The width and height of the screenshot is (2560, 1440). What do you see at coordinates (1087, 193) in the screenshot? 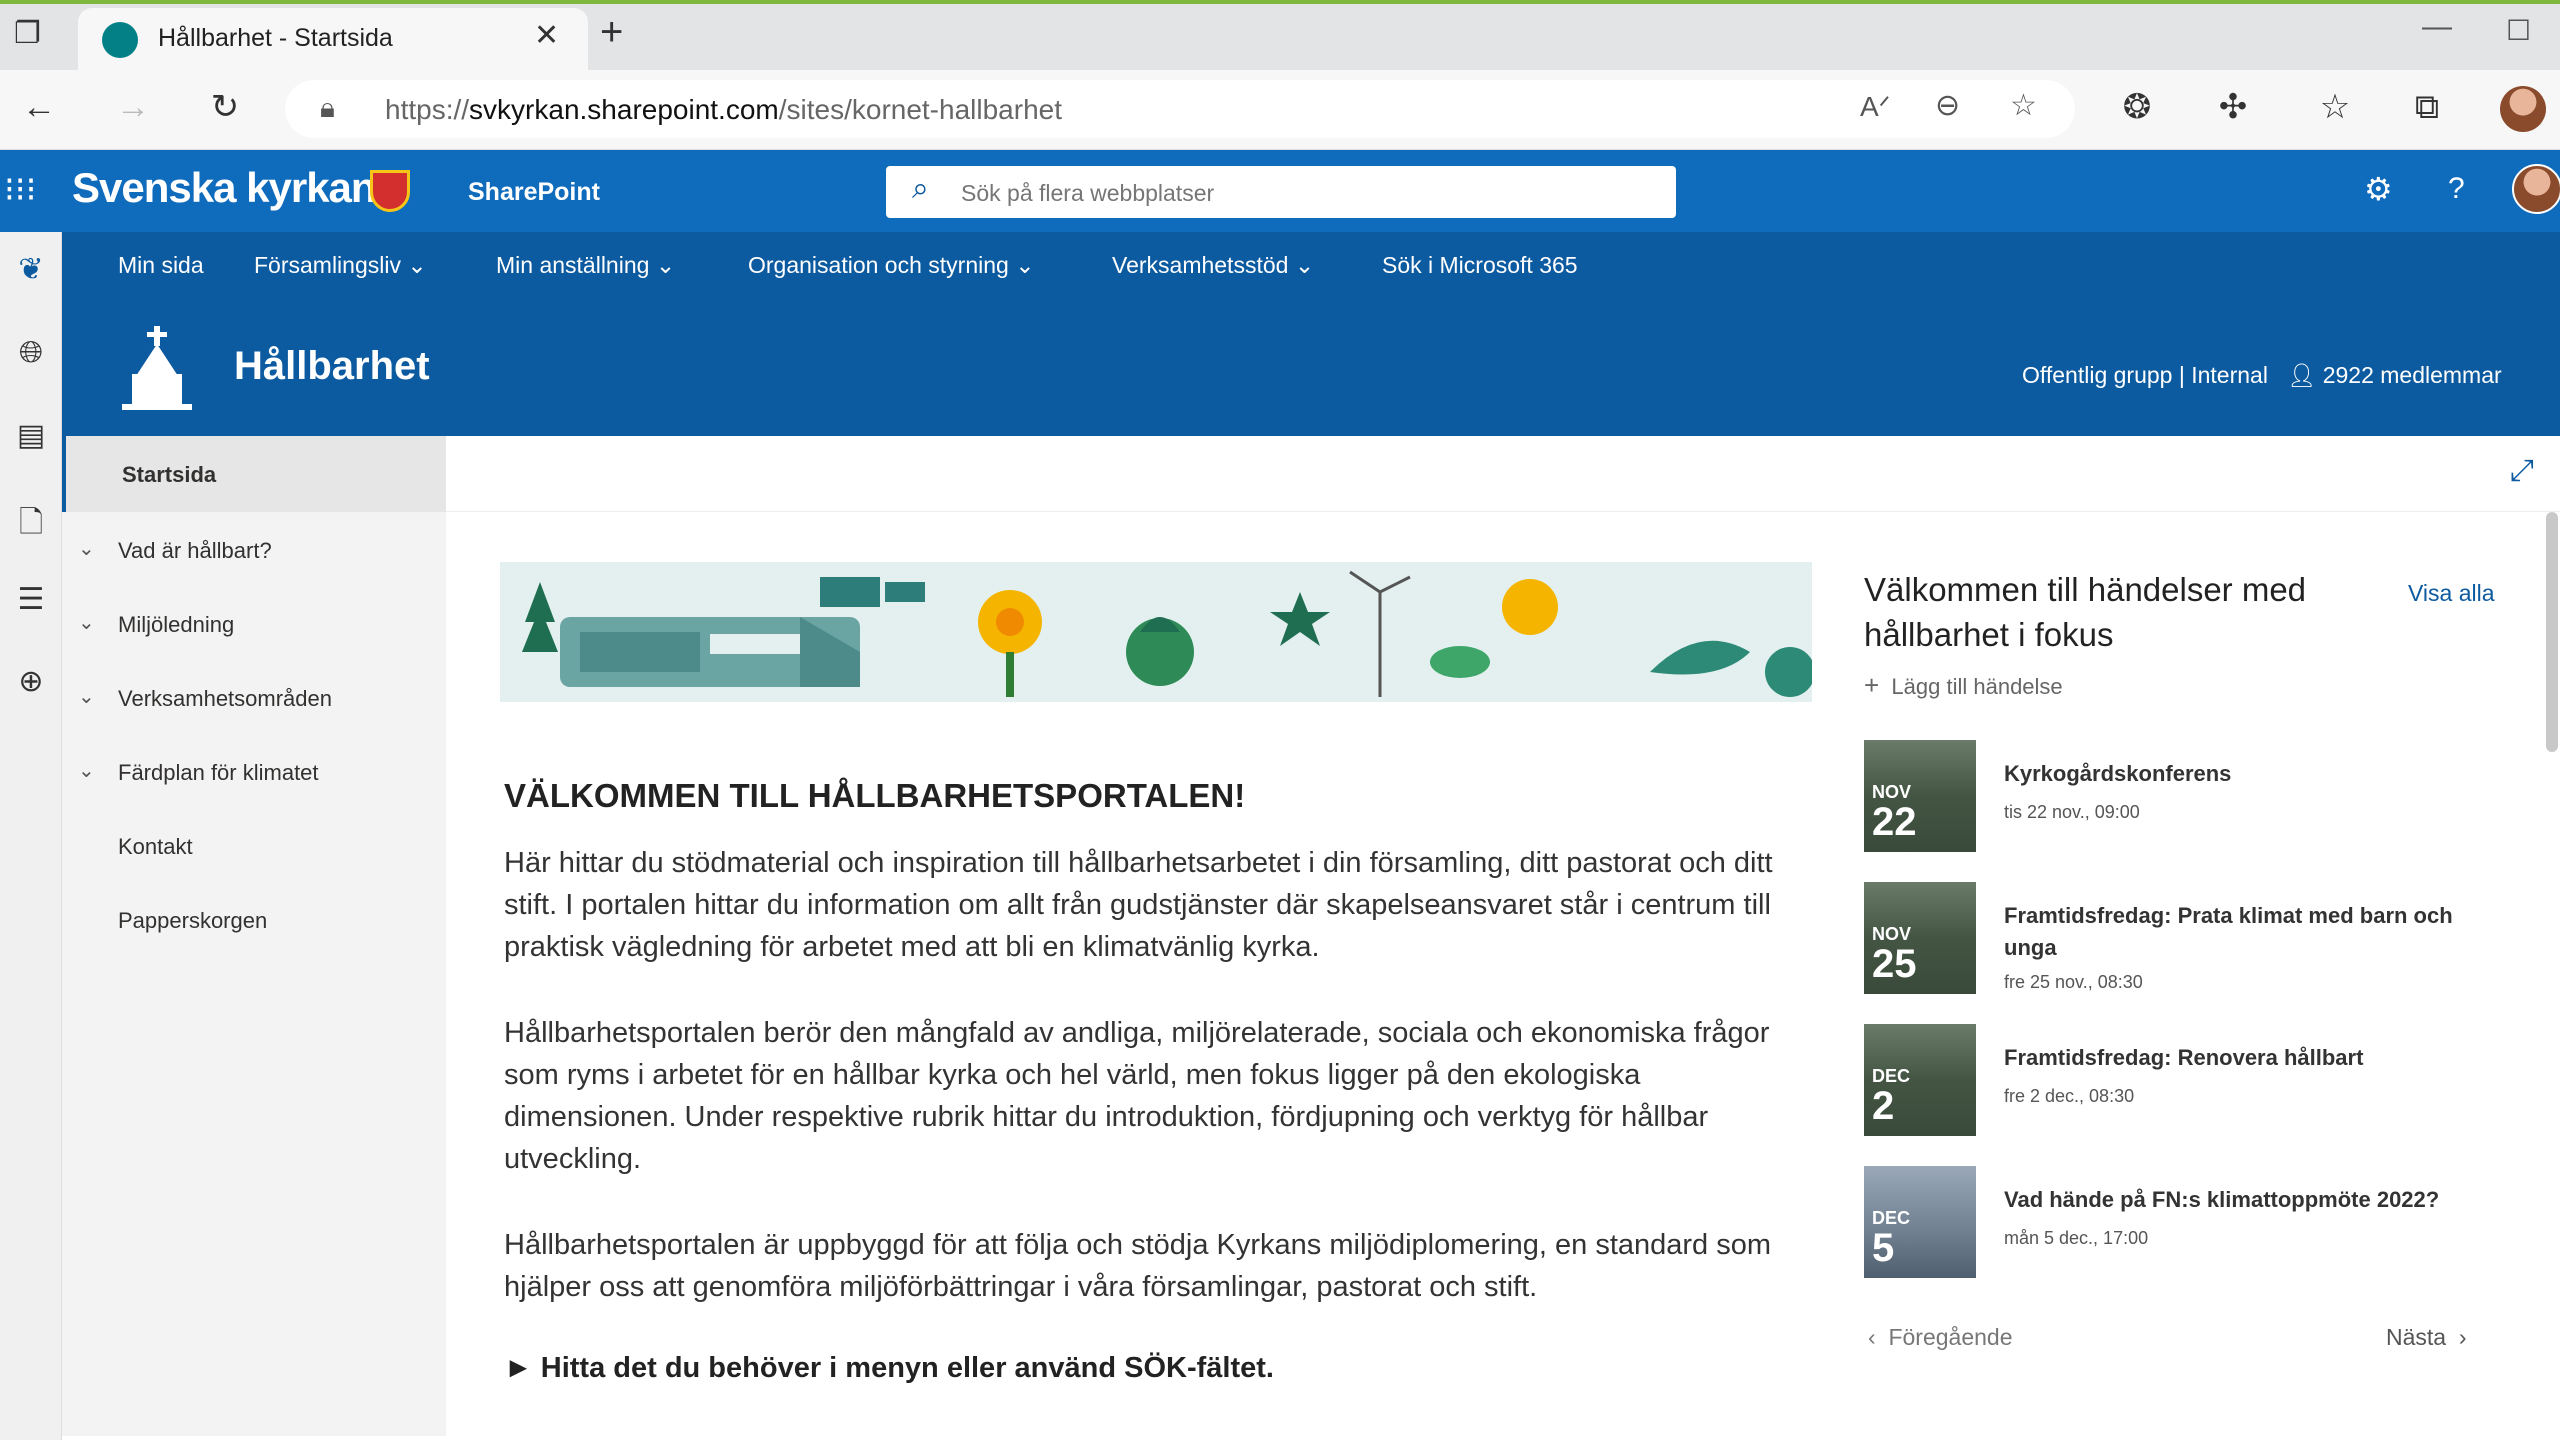
I see `search-input: Sök på flera webbplatser` at bounding box center [1087, 193].